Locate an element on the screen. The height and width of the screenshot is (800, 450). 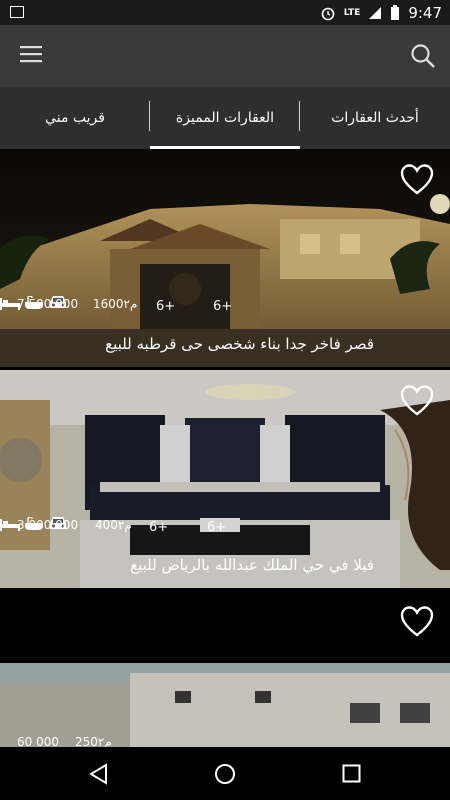
tab-nearby: قريب مني is located at coordinates (75, 118).